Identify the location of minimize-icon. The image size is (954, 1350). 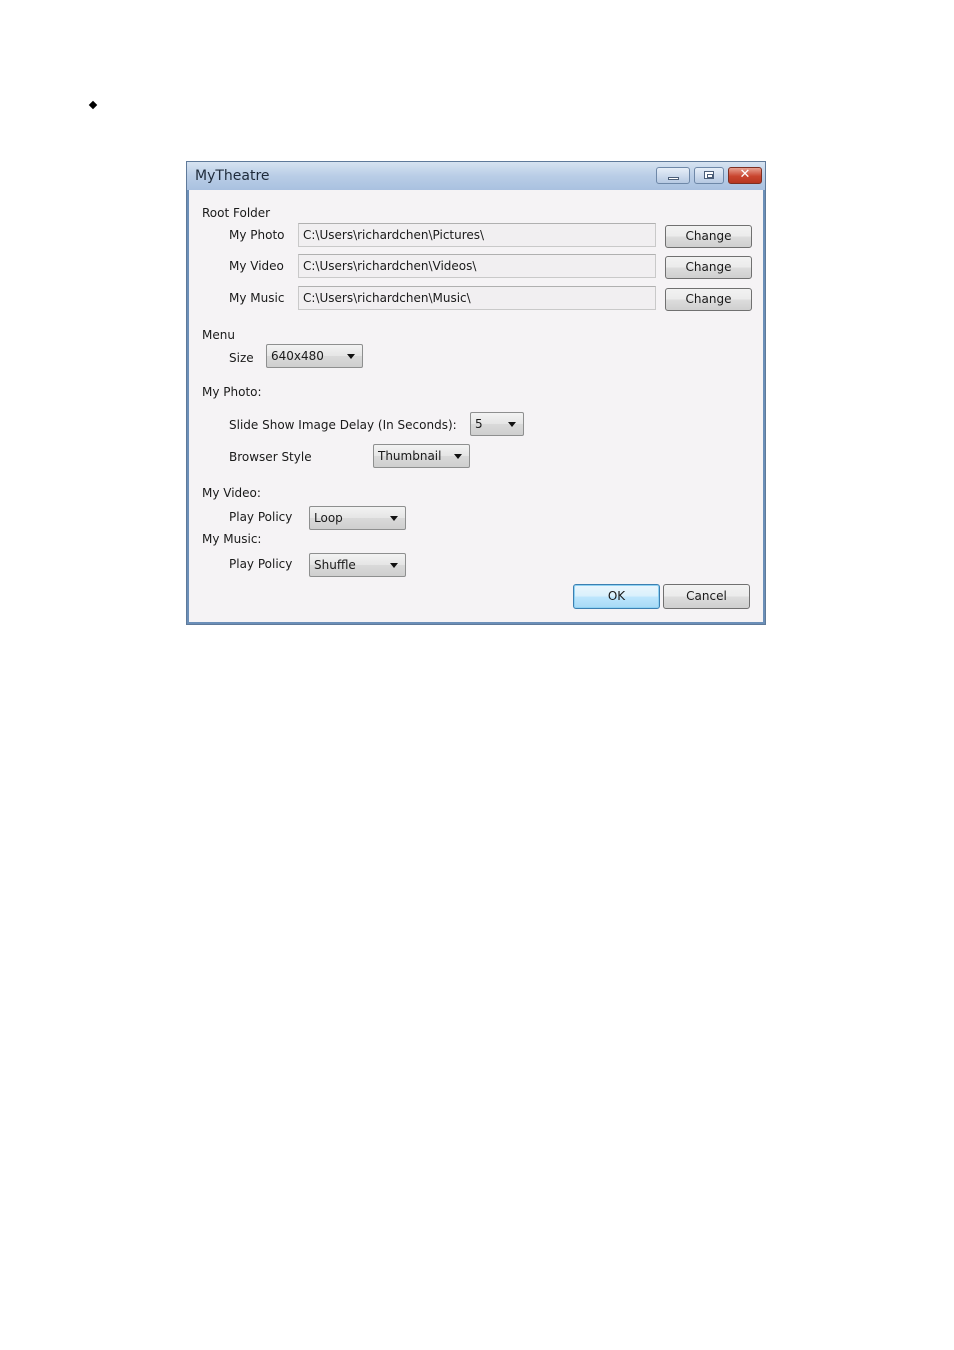
(673, 178).